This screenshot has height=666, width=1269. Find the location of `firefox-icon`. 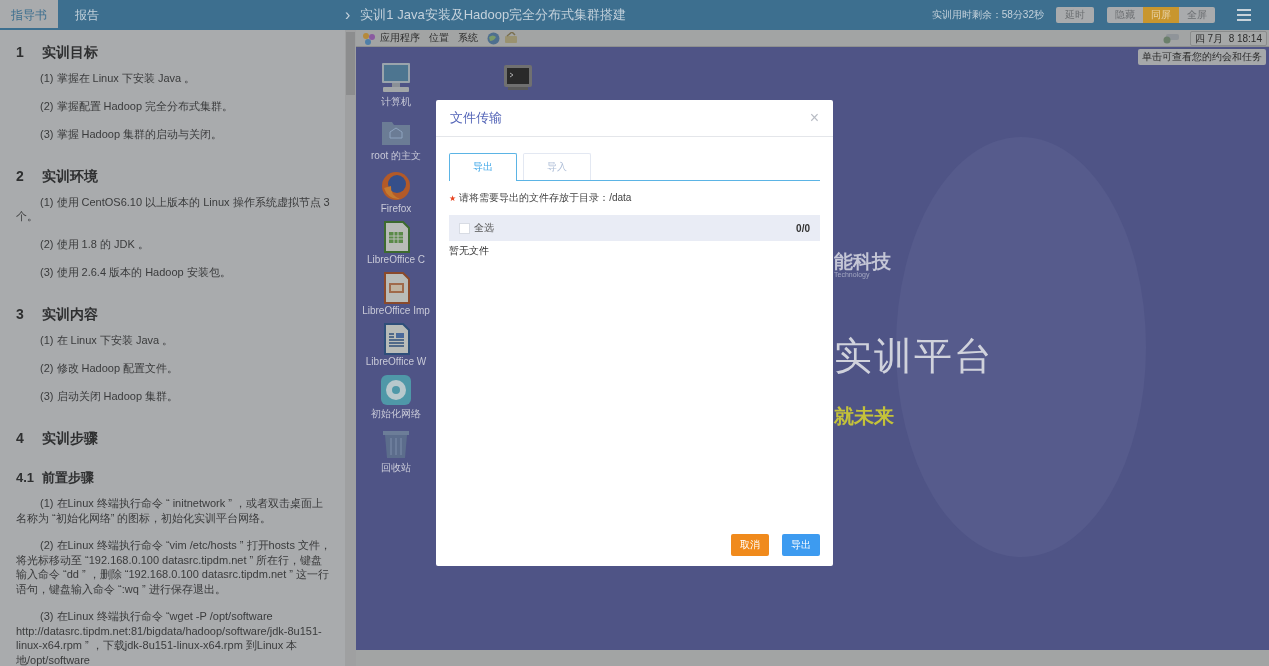

firefox-icon is located at coordinates (396, 186).